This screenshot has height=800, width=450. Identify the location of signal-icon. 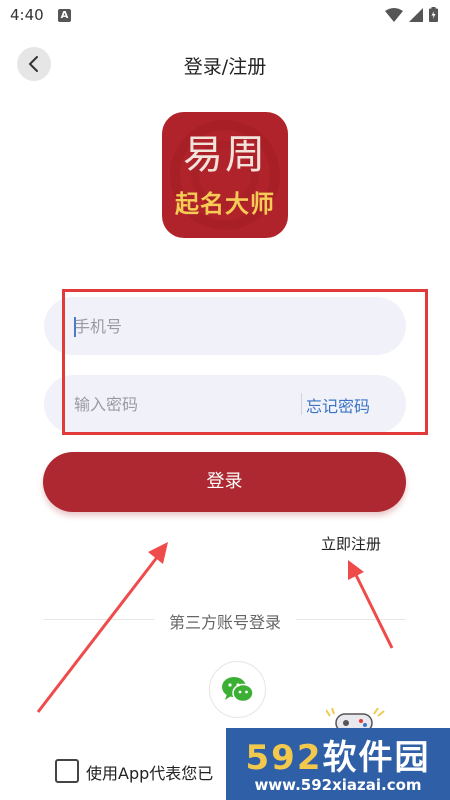
(416, 14).